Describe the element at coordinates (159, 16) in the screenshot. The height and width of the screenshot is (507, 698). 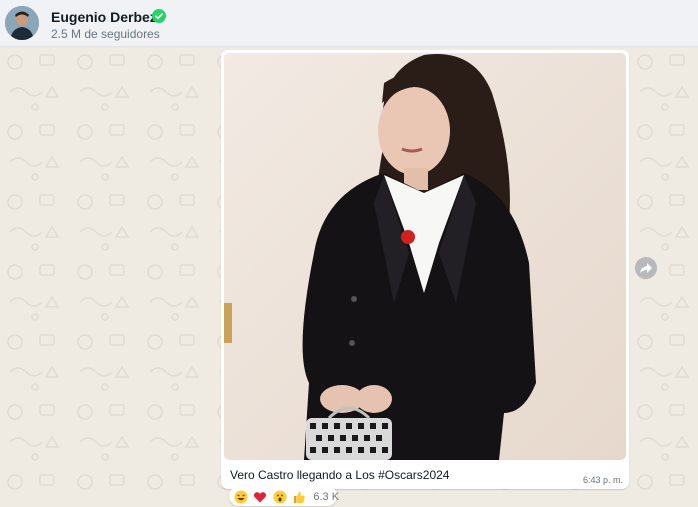
I see `verified-check-icon` at that location.